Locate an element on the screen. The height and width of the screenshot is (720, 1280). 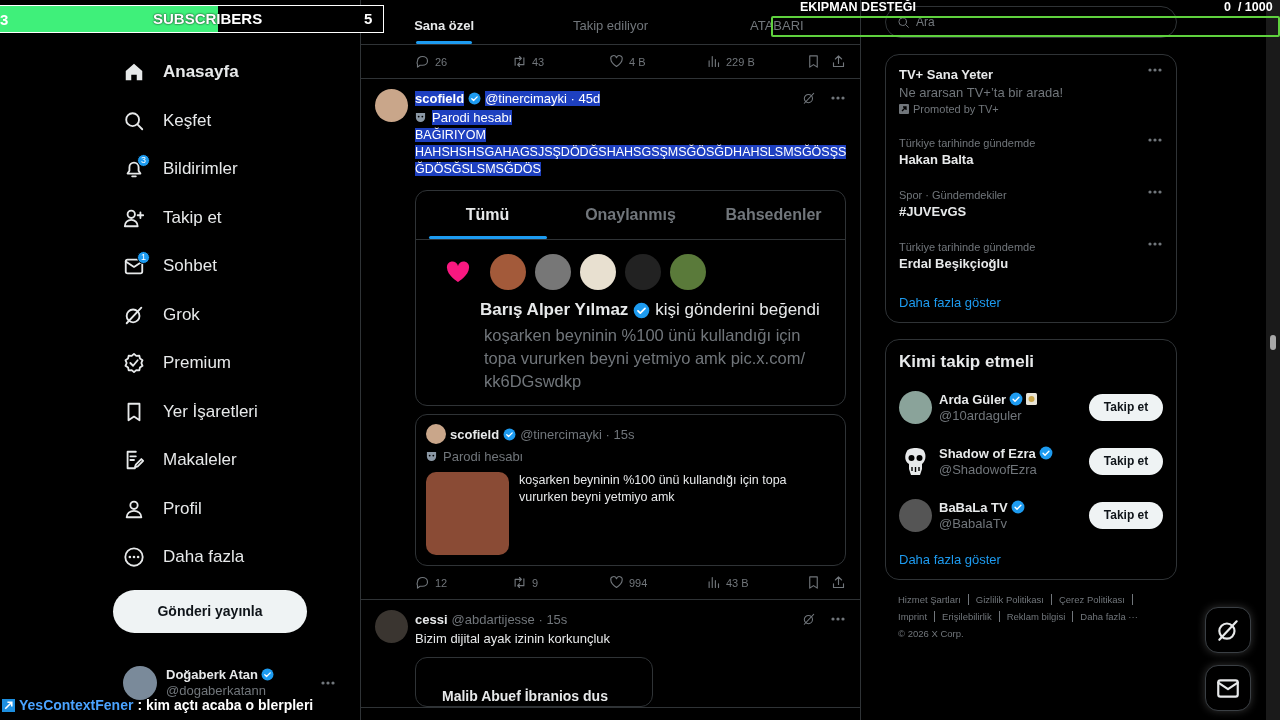
mask-icon is located at coordinates (431, 456).